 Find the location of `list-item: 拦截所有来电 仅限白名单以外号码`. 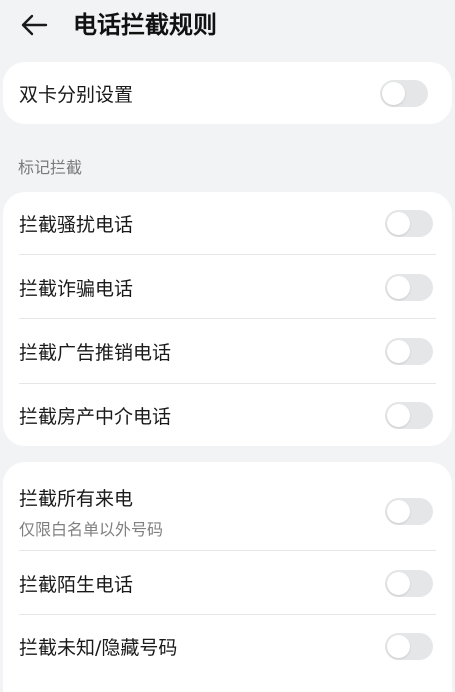

list-item: 拦截所有来电 仅限白名单以外号码 is located at coordinates (227, 506).